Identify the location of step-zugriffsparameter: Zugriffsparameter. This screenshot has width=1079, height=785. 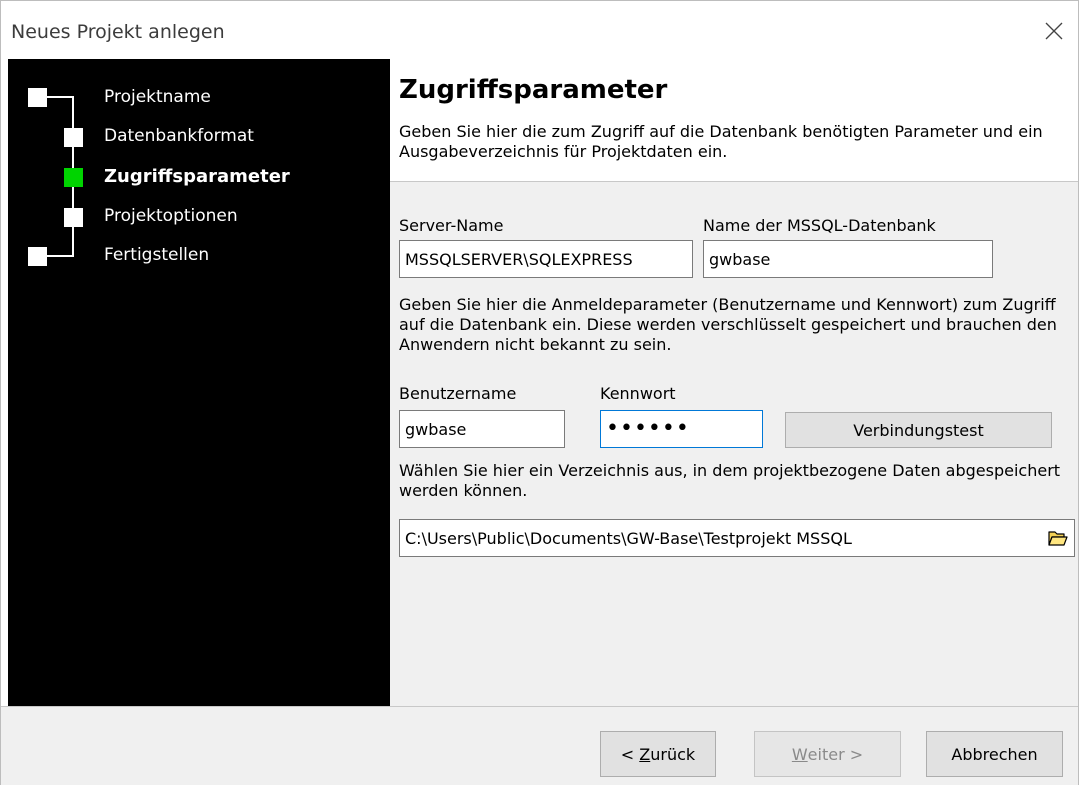
(197, 176).